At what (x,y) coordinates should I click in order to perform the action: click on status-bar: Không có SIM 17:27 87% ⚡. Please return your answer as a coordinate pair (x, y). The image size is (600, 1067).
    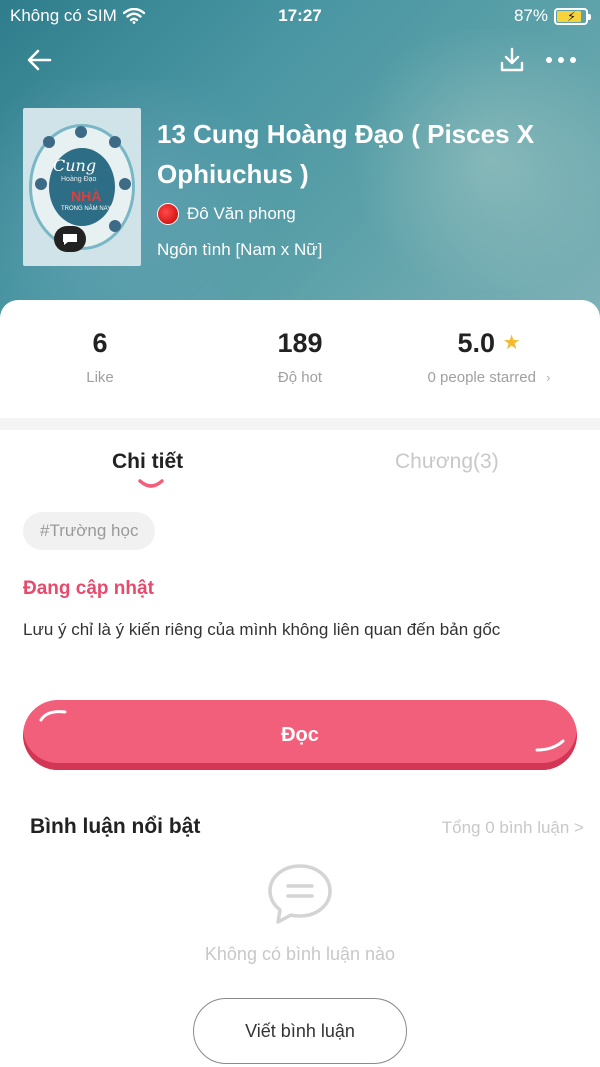
    Looking at the image, I should click on (300, 16).